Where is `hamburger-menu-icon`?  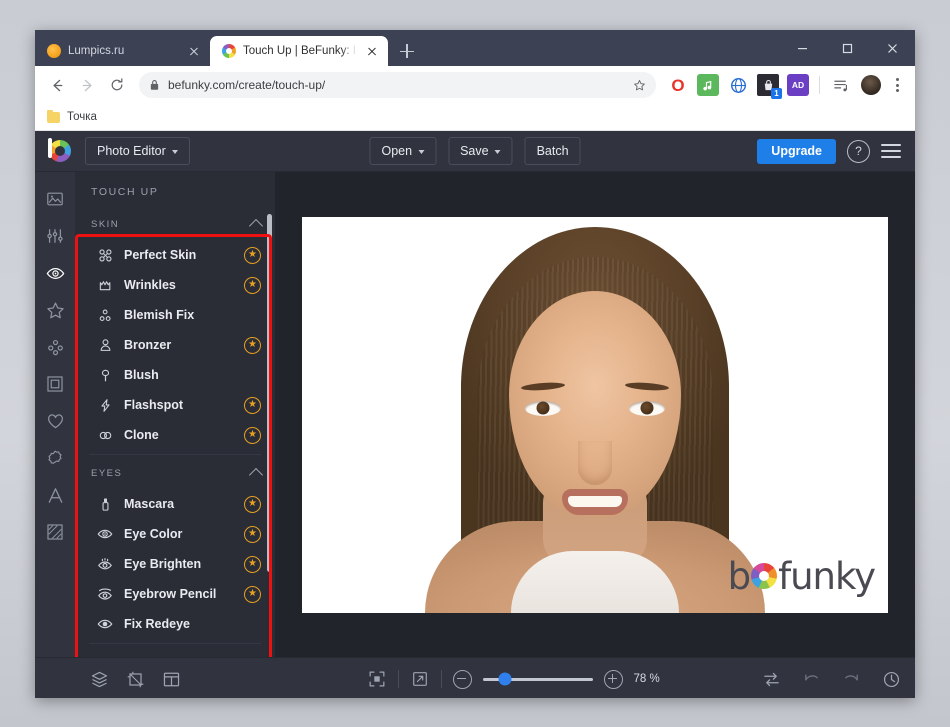 hamburger-menu-icon is located at coordinates (891, 151).